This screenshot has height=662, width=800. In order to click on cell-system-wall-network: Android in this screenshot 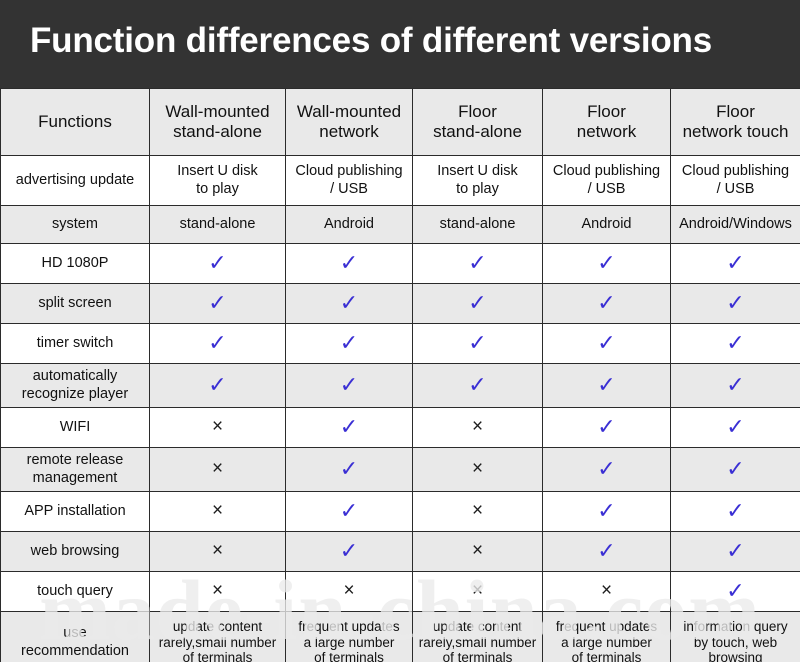, I will do `click(349, 224)`.